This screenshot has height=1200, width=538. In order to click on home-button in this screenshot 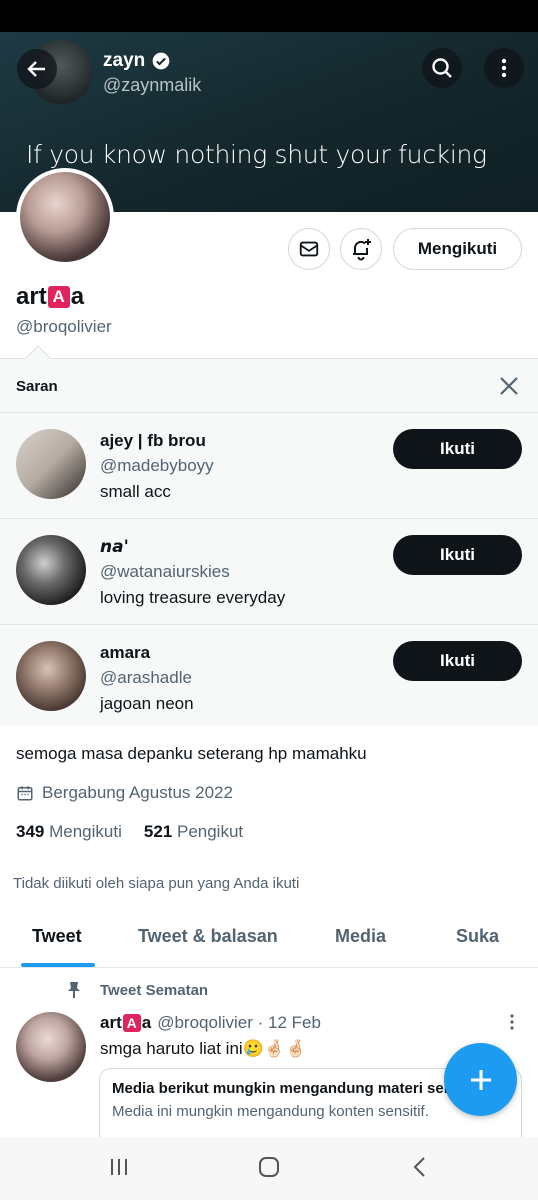, I will do `click(269, 1169)`.